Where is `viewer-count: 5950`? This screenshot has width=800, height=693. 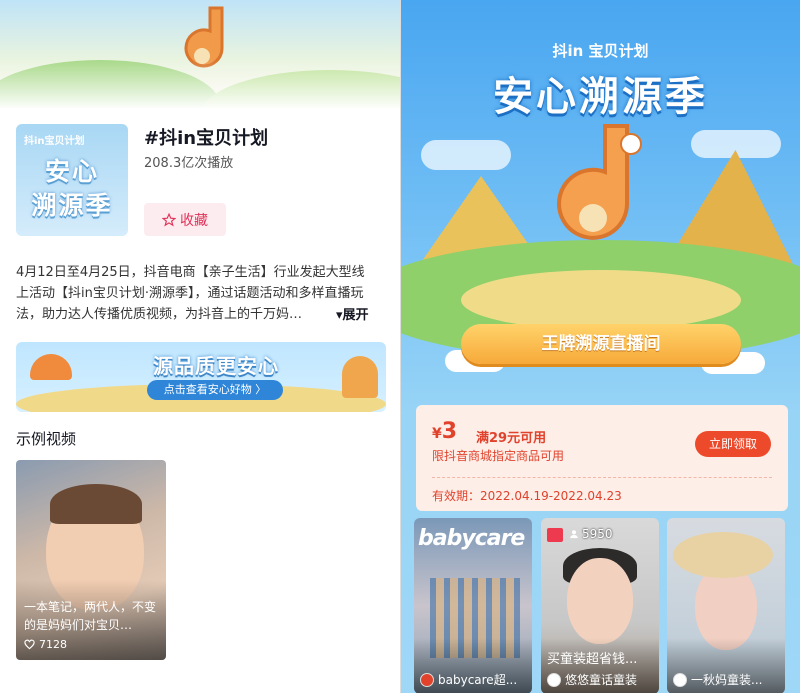 viewer-count: 5950 is located at coordinates (591, 534).